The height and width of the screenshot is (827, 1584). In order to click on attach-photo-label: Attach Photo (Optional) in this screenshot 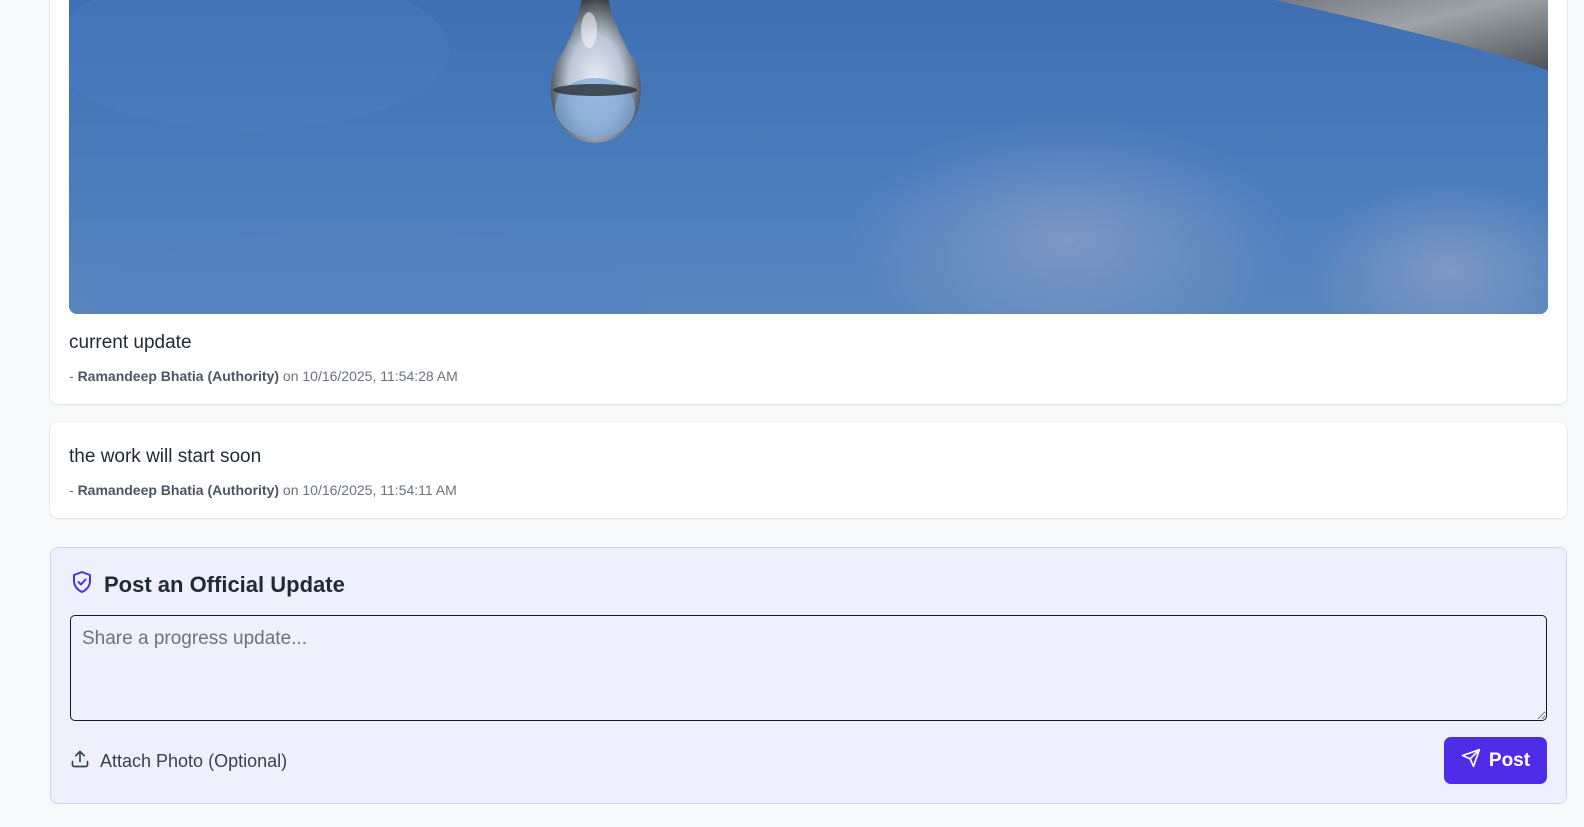, I will do `click(194, 761)`.